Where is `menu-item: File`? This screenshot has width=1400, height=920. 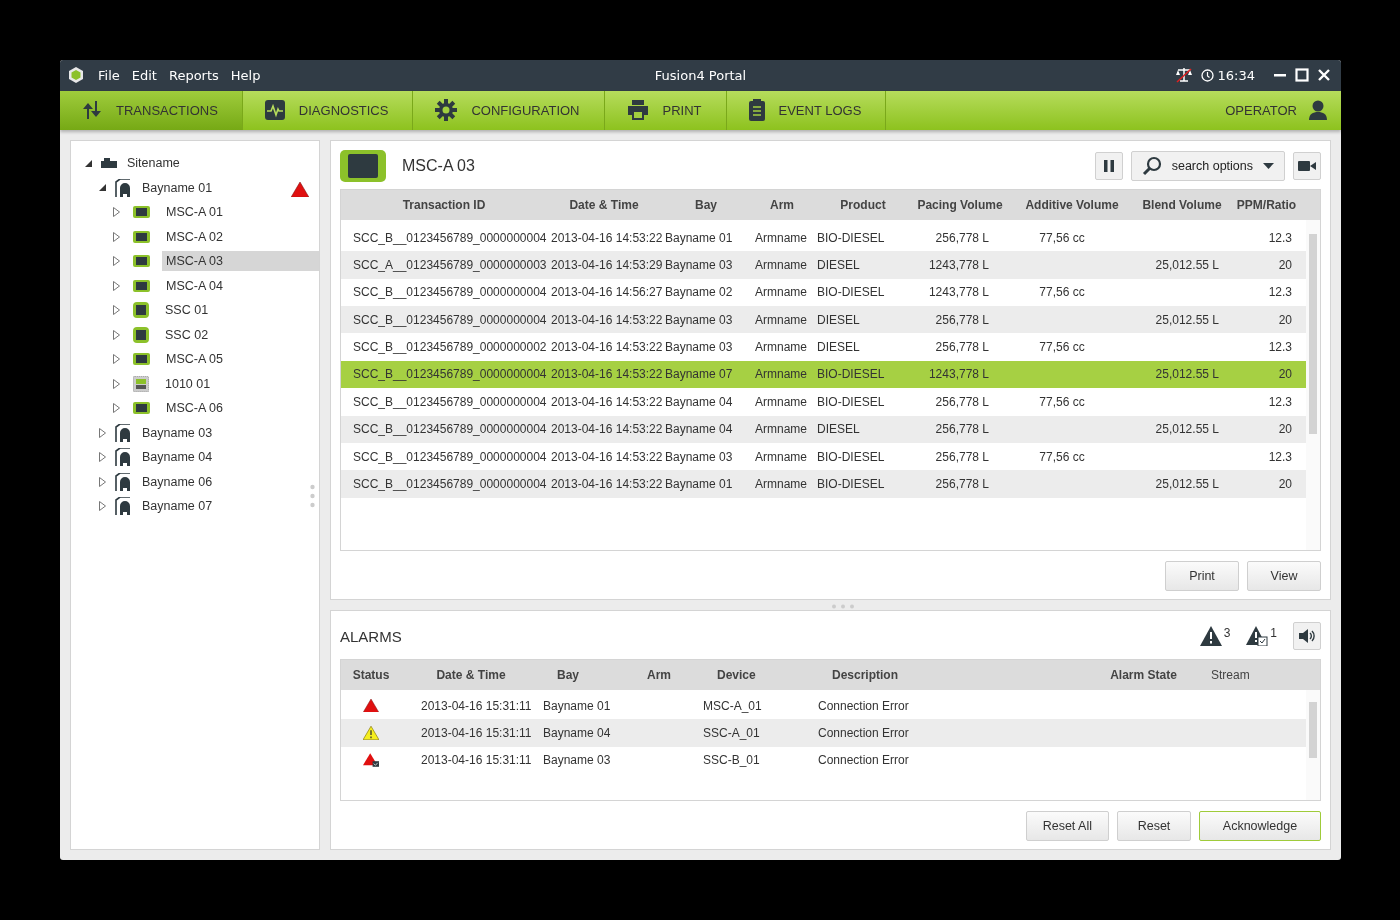 menu-item: File is located at coordinates (109, 75).